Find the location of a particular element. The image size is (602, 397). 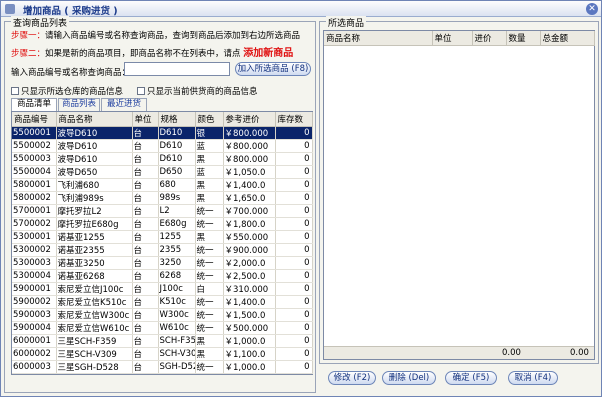

column-header: 库存数 is located at coordinates (294, 119).